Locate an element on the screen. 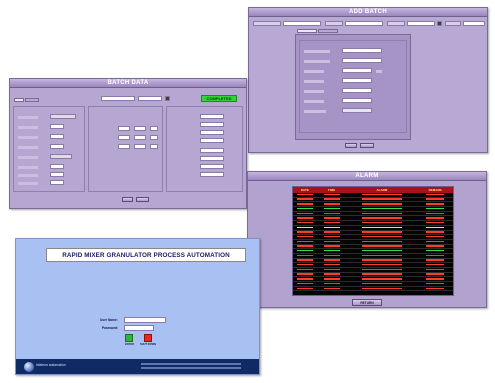 The image size is (495, 383). return-button: RETURN is located at coordinates (367, 302).